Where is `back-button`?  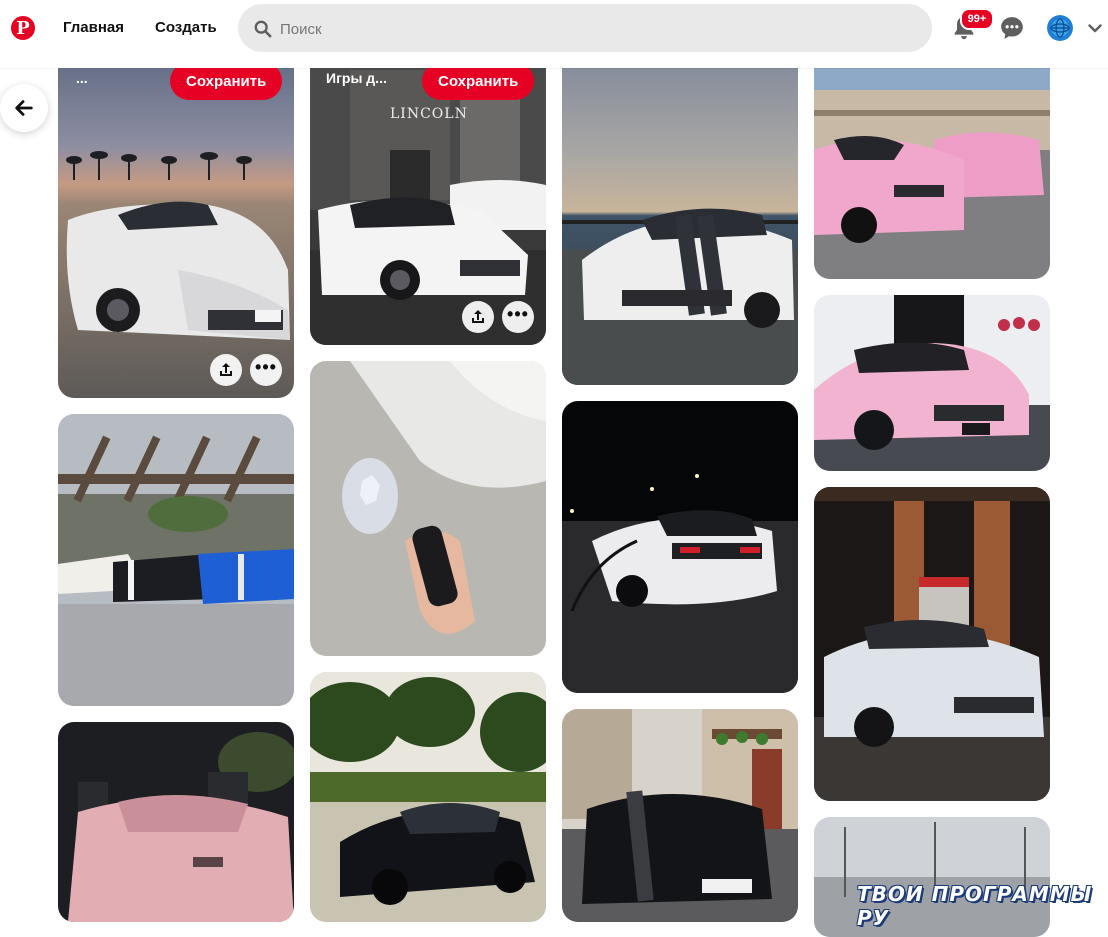
back-button is located at coordinates (24, 108).